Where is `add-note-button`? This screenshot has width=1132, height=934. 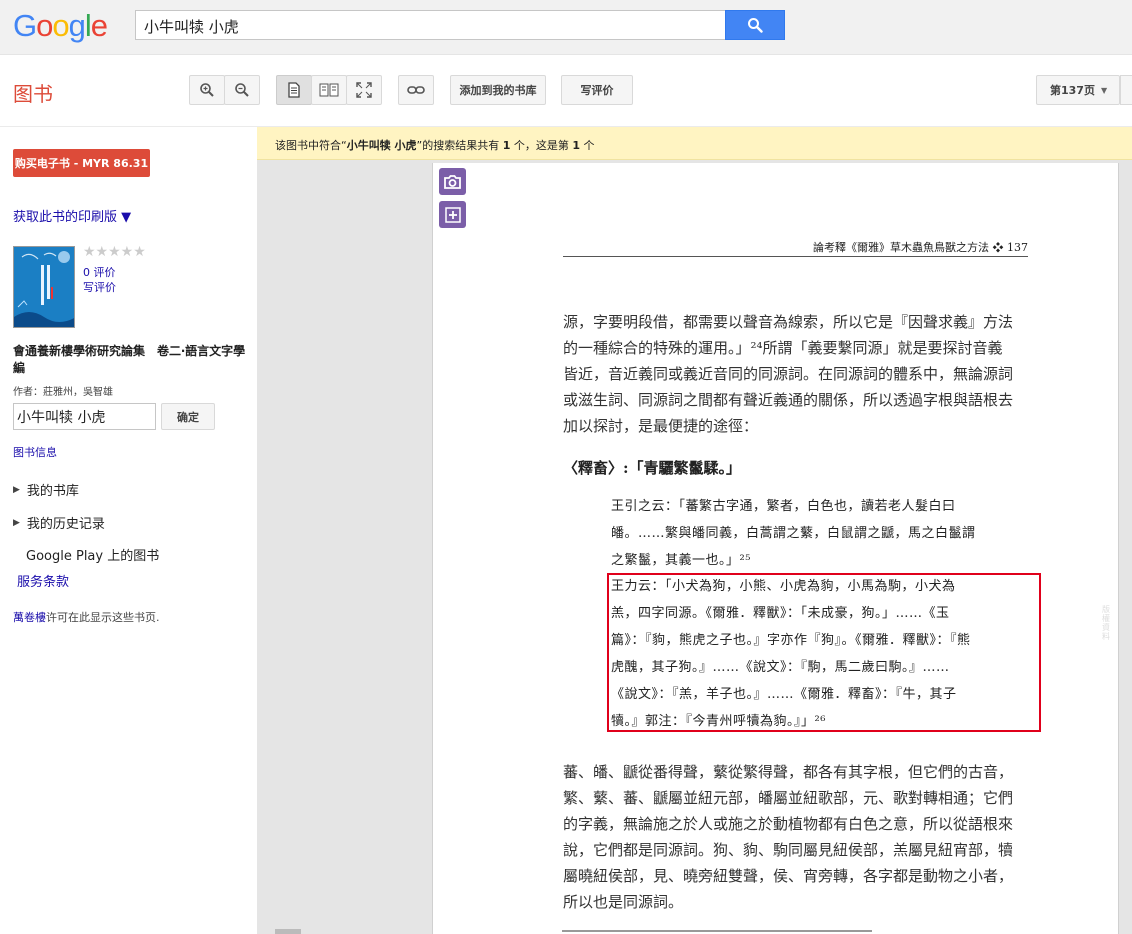 add-note-button is located at coordinates (452, 214).